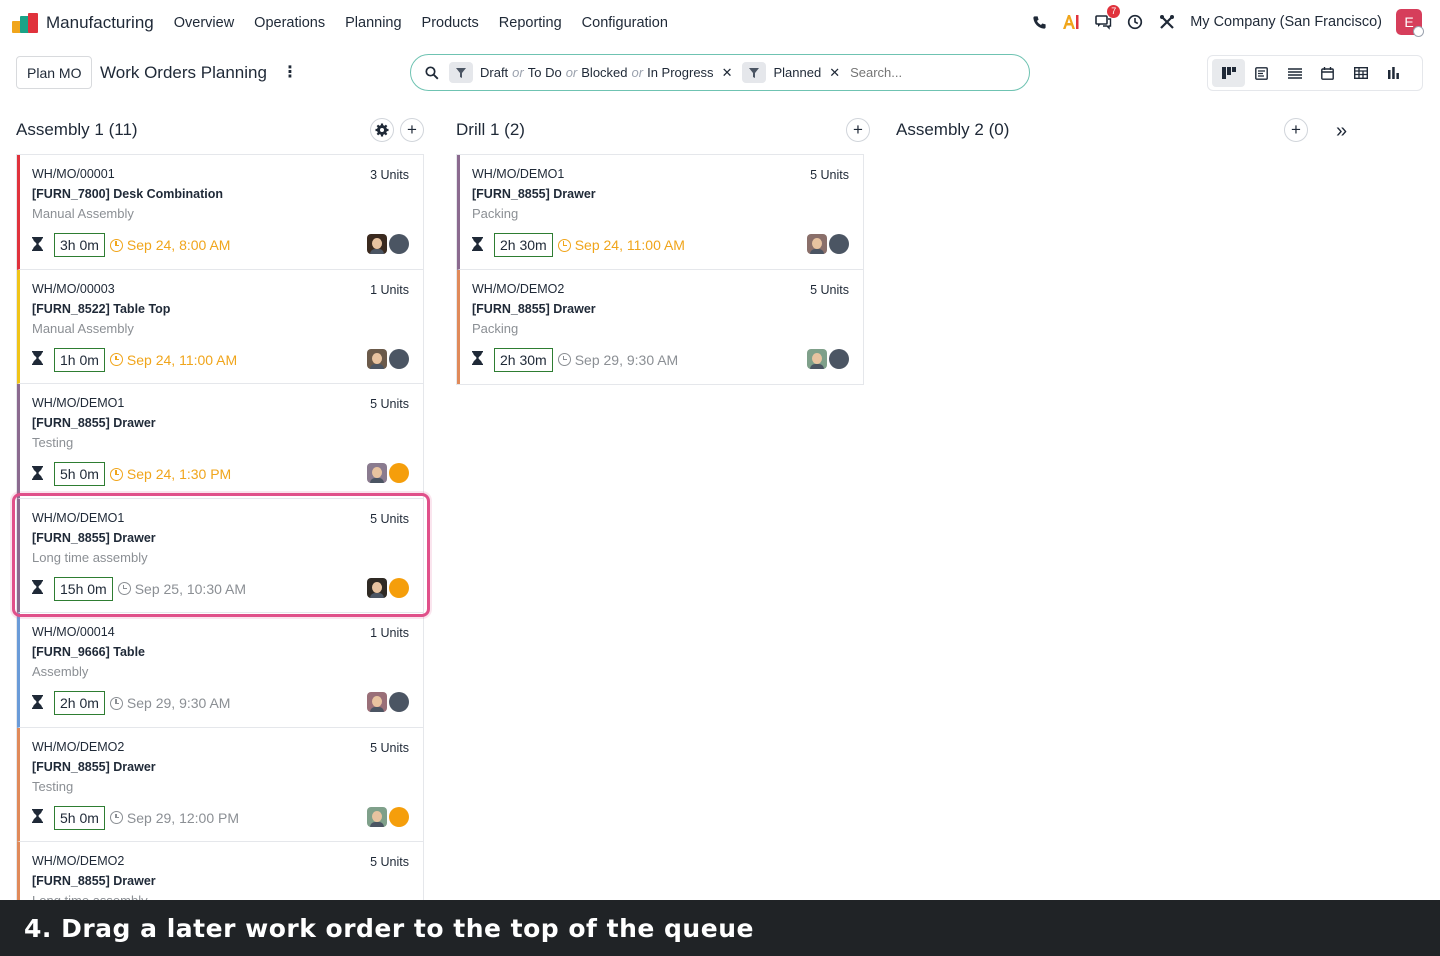 The height and width of the screenshot is (956, 1440). What do you see at coordinates (1071, 22) in the screenshot?
I see `ai-icon` at bounding box center [1071, 22].